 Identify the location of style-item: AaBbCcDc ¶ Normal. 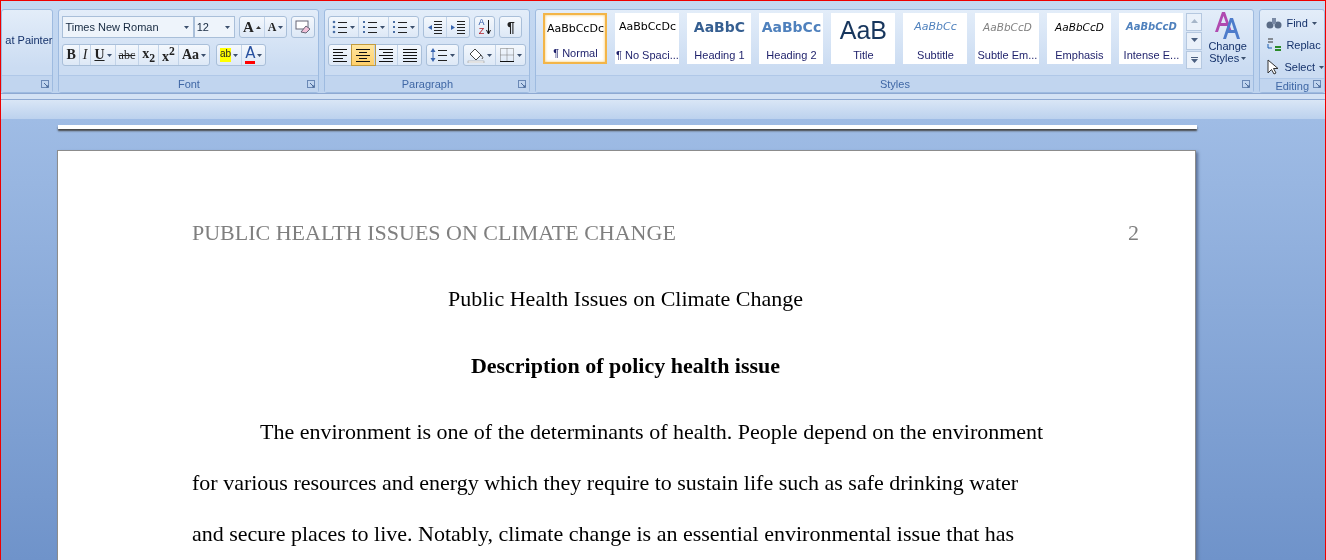
(575, 38).